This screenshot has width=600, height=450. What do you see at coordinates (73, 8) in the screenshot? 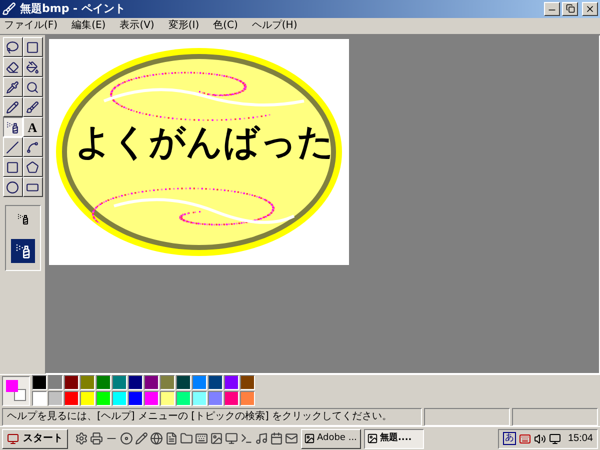
I see `window-title: 無題bmp - ペイント` at bounding box center [73, 8].